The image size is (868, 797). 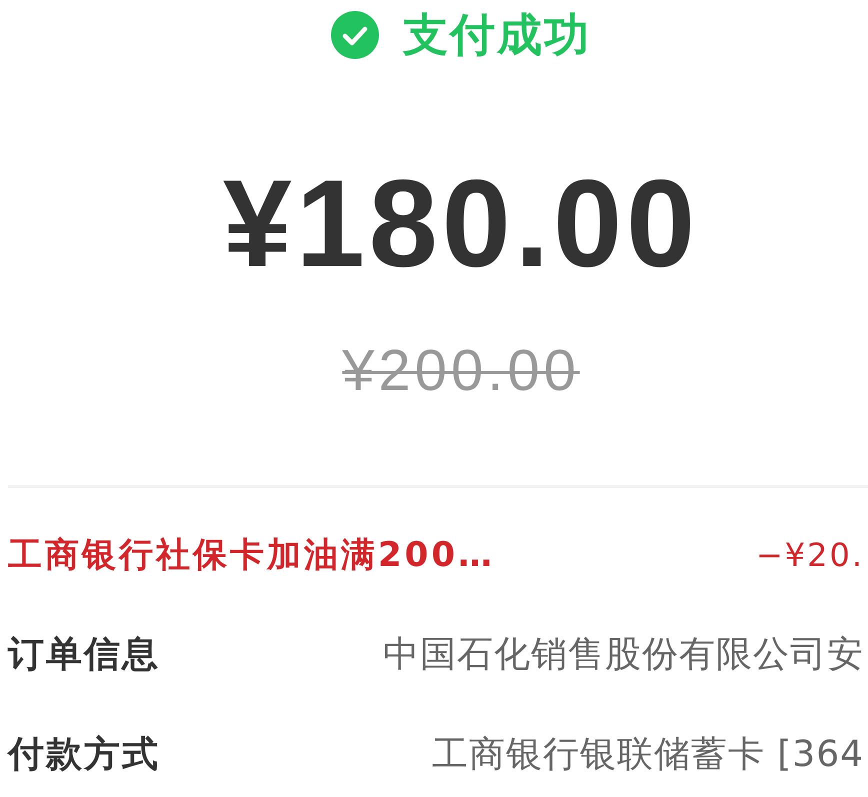 I want to click on discount-amount: −¥20., so click(x=810, y=555).